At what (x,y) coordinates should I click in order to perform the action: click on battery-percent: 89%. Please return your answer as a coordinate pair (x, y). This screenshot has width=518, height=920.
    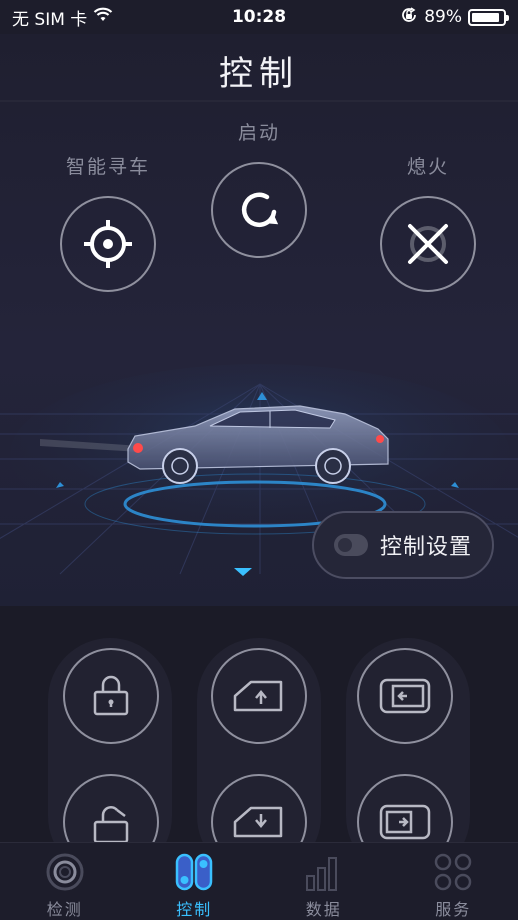
    Looking at the image, I should click on (443, 17).